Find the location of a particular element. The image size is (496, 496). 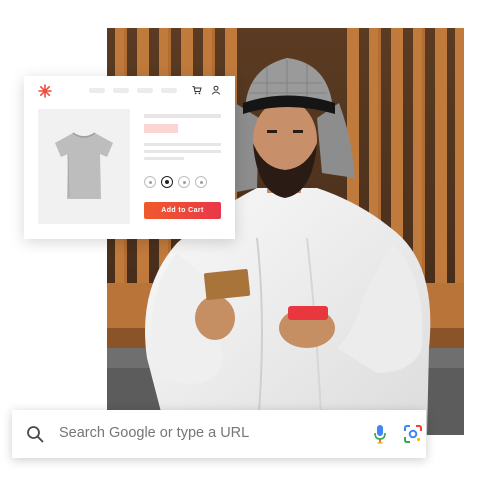

add-to-cart-button: Add to Cart is located at coordinates (182, 210).